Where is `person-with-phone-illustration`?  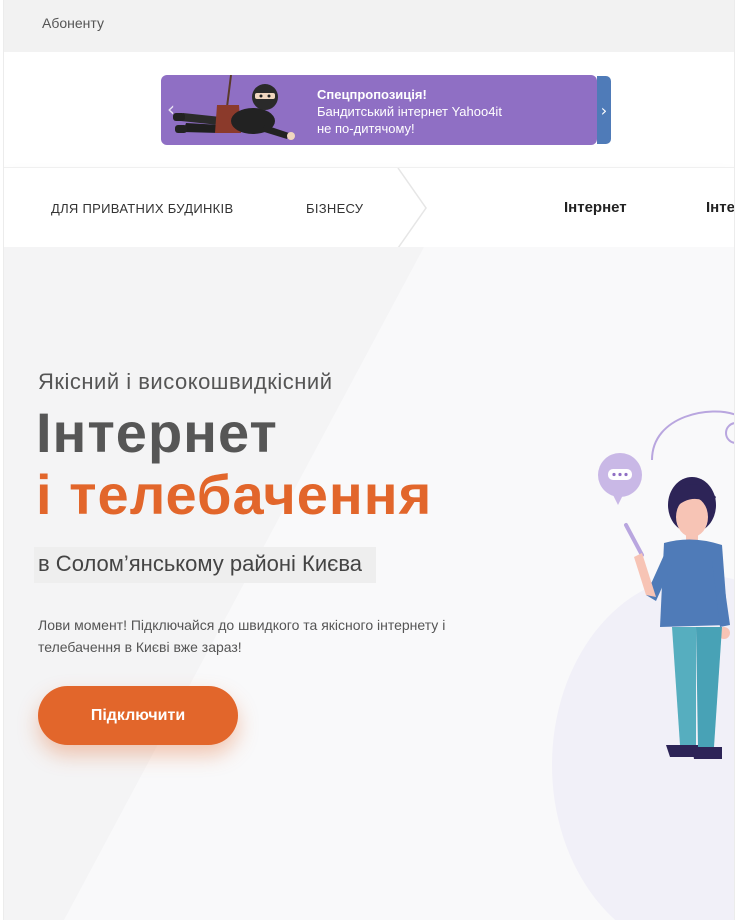
person-with-phone-illustration is located at coordinates (643, 665).